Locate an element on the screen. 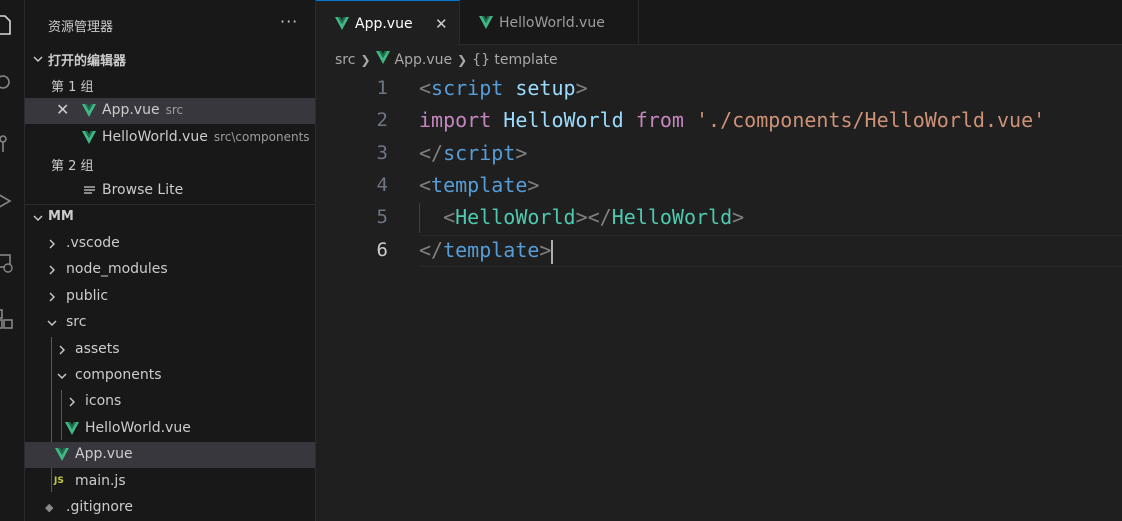  code-line: <template> is located at coordinates (479, 185).